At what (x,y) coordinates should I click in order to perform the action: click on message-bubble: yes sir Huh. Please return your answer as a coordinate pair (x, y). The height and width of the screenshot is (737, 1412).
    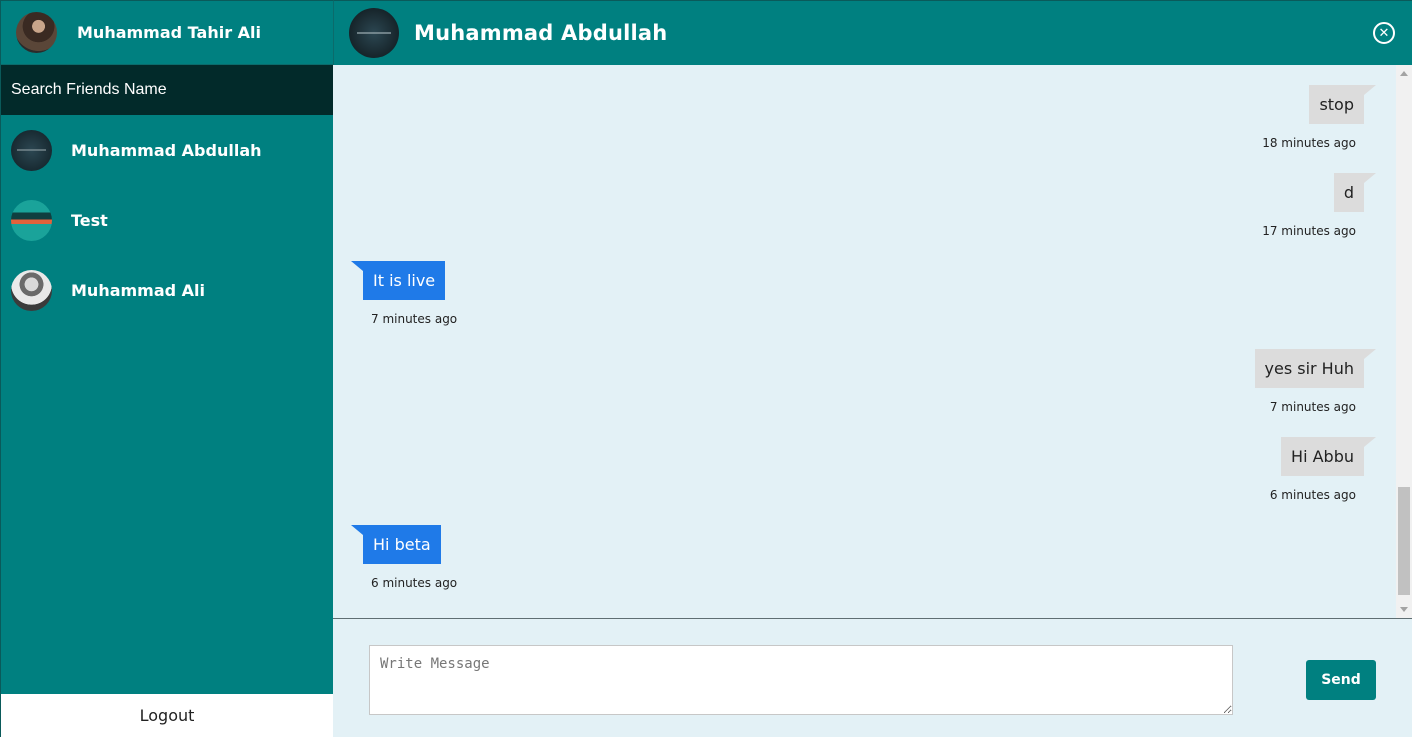
    Looking at the image, I should click on (1315, 368).